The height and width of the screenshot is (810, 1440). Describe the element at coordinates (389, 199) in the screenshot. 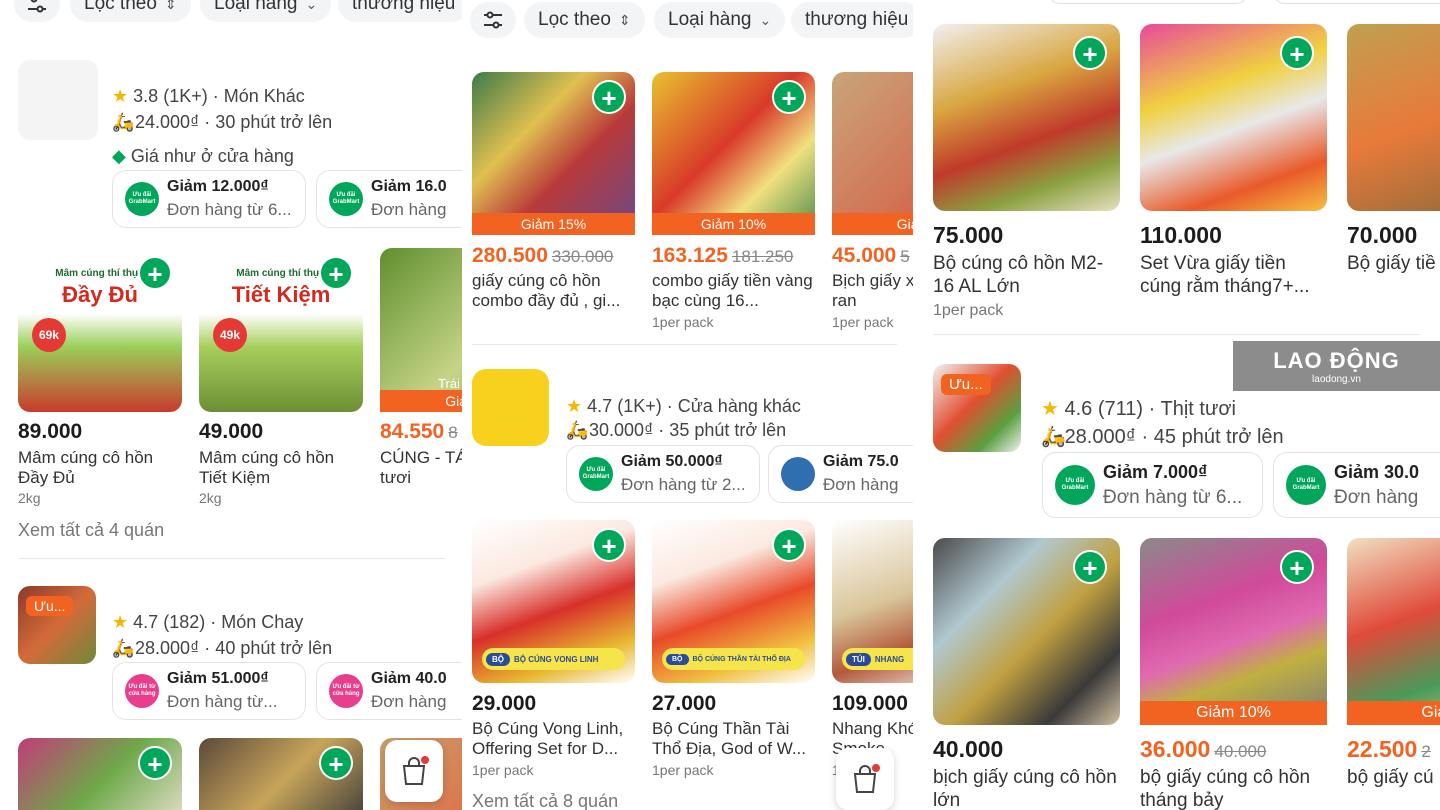

I see `coupon-card: Ưu đãi GrabMart Giảm 16.0 Đơn hàng` at that location.